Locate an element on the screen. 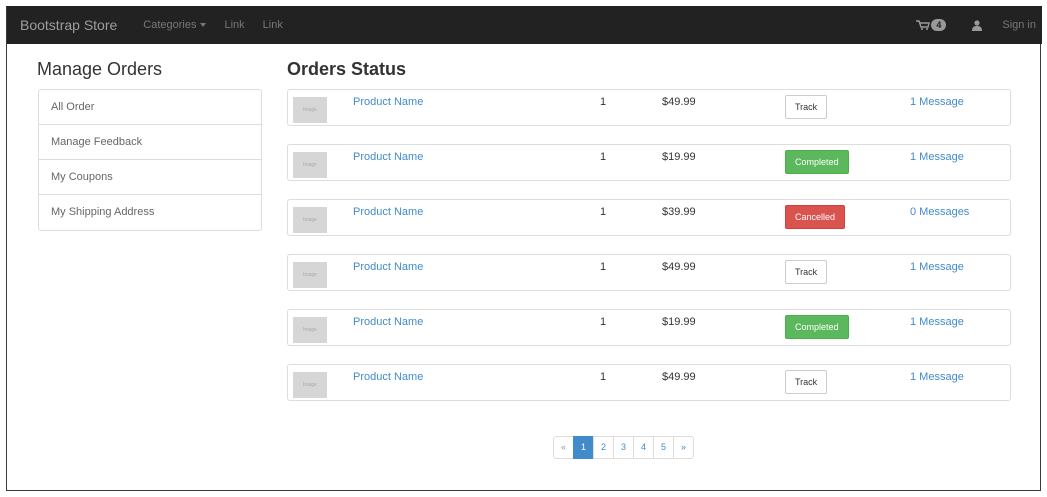 The height and width of the screenshot is (497, 1047). categories-label: Categories is located at coordinates (170, 25).